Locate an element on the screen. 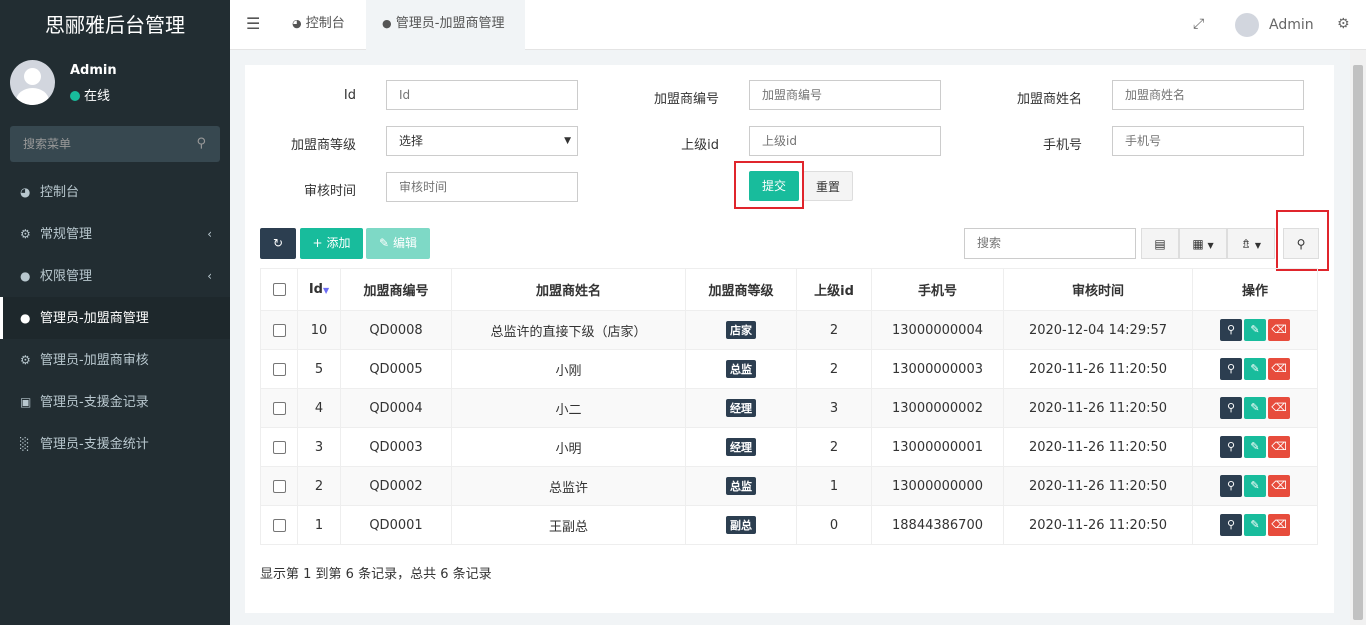  scrollbar is located at coordinates (1358, 337).